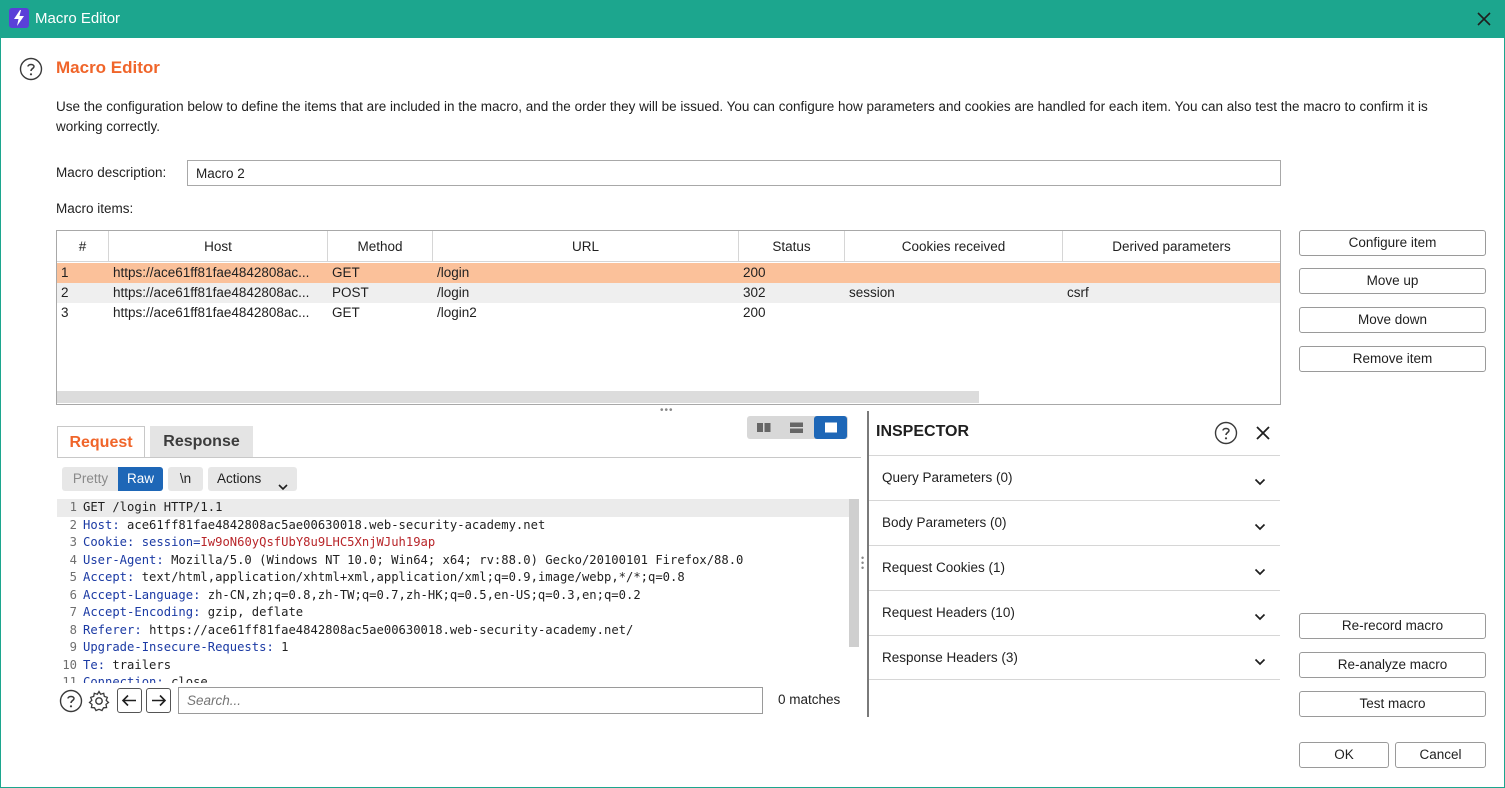  Describe the element at coordinates (105, 542) in the screenshot. I see `header-name: Cookie` at that location.